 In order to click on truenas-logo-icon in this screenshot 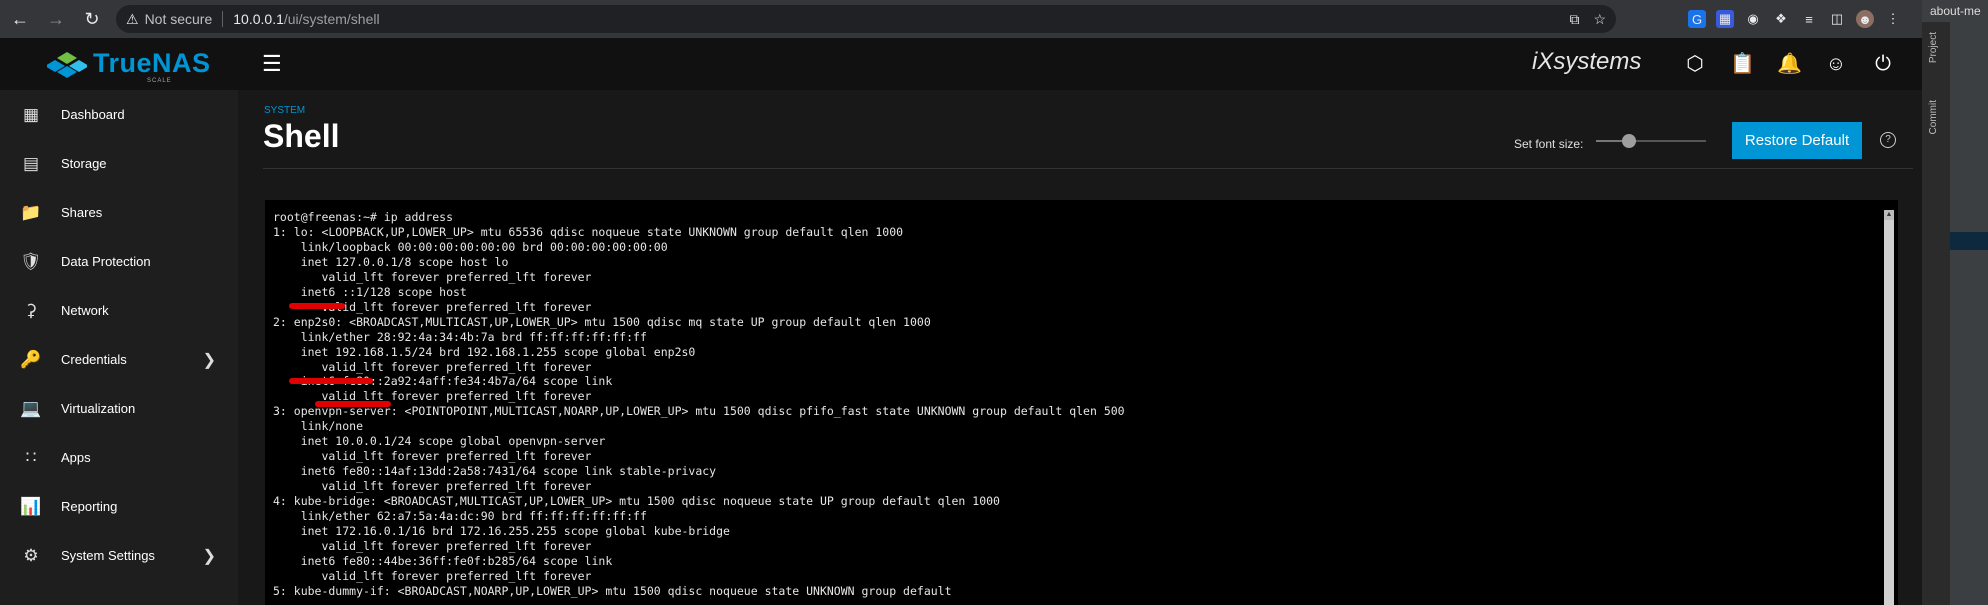, I will do `click(67, 64)`.